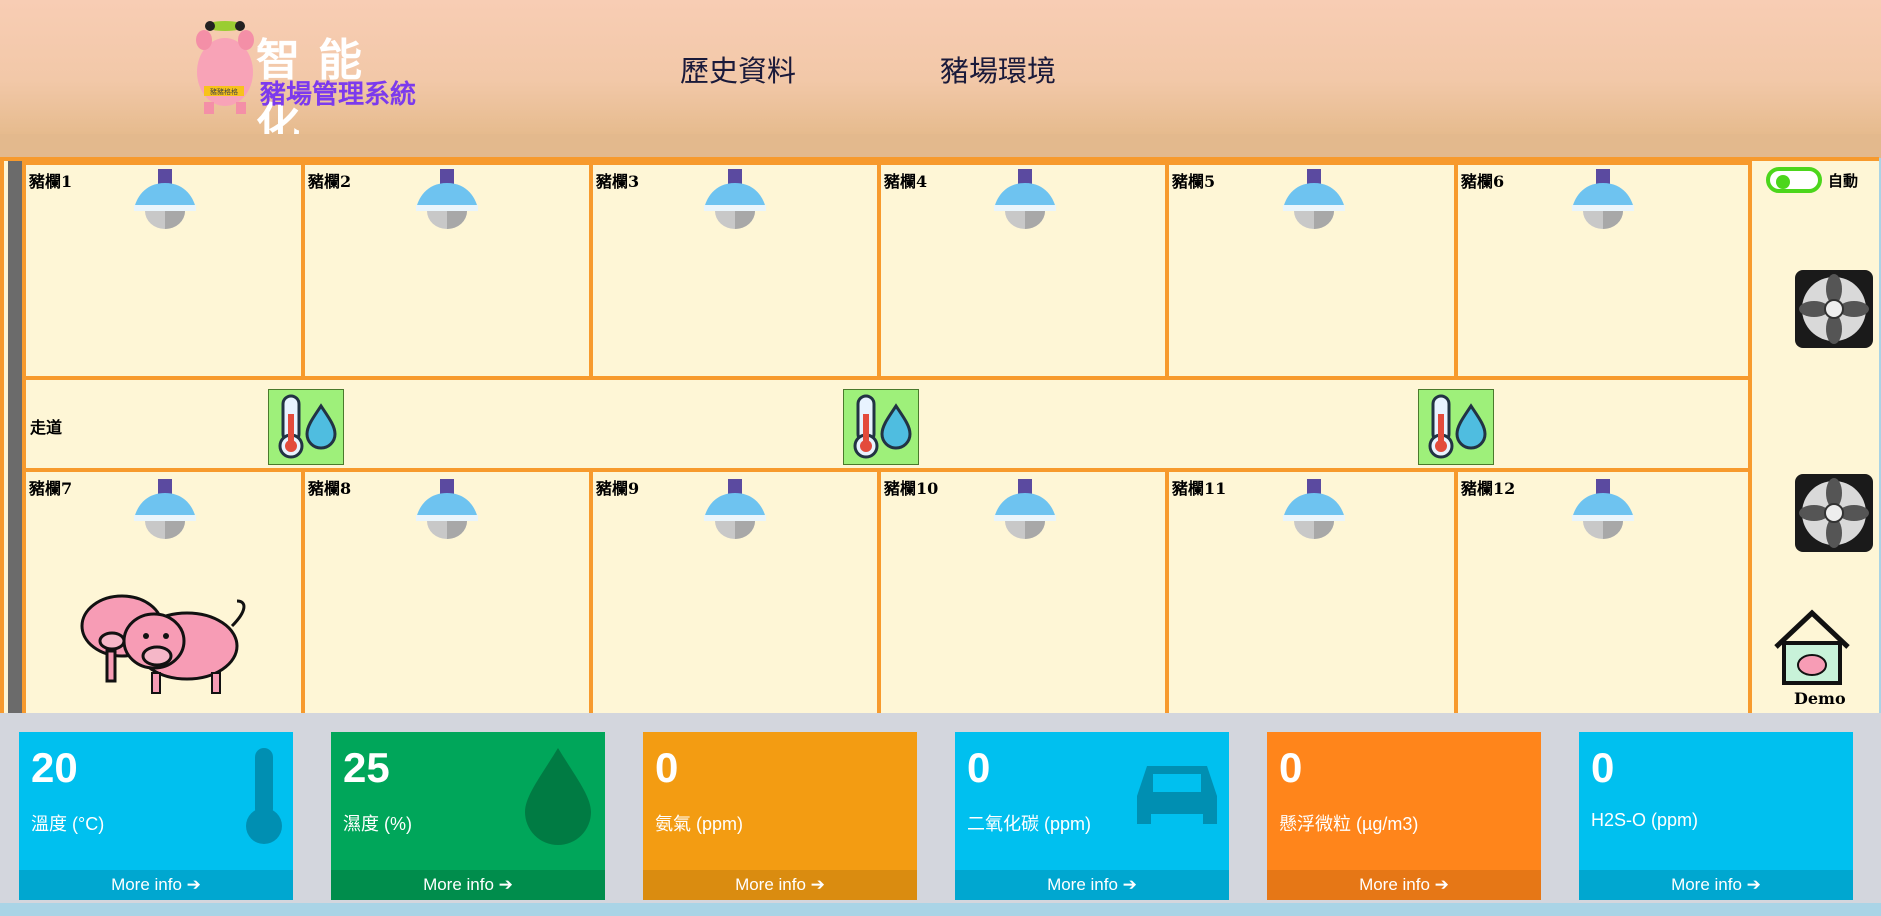 The image size is (1881, 916). I want to click on thermometer-icon, so click(264, 796).